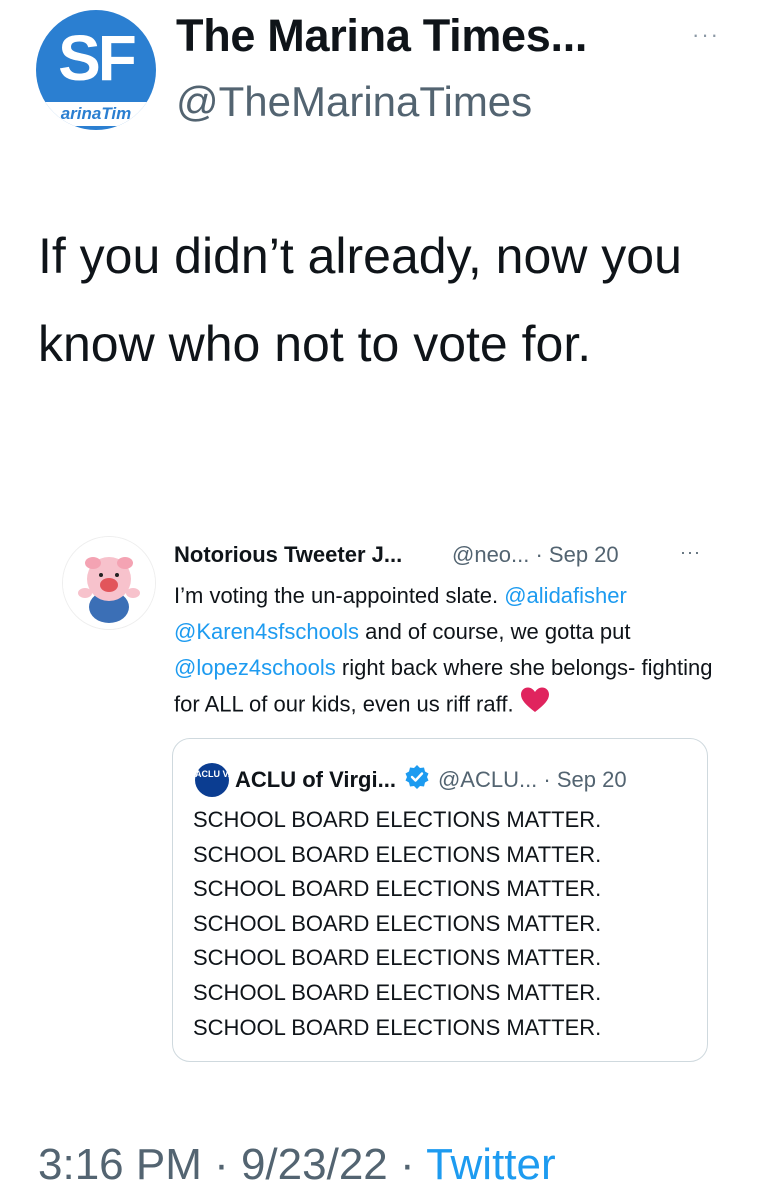 The height and width of the screenshot is (1200, 765). Describe the element at coordinates (255, 667) in the screenshot. I see `mention-link: @lopez4schools` at that location.